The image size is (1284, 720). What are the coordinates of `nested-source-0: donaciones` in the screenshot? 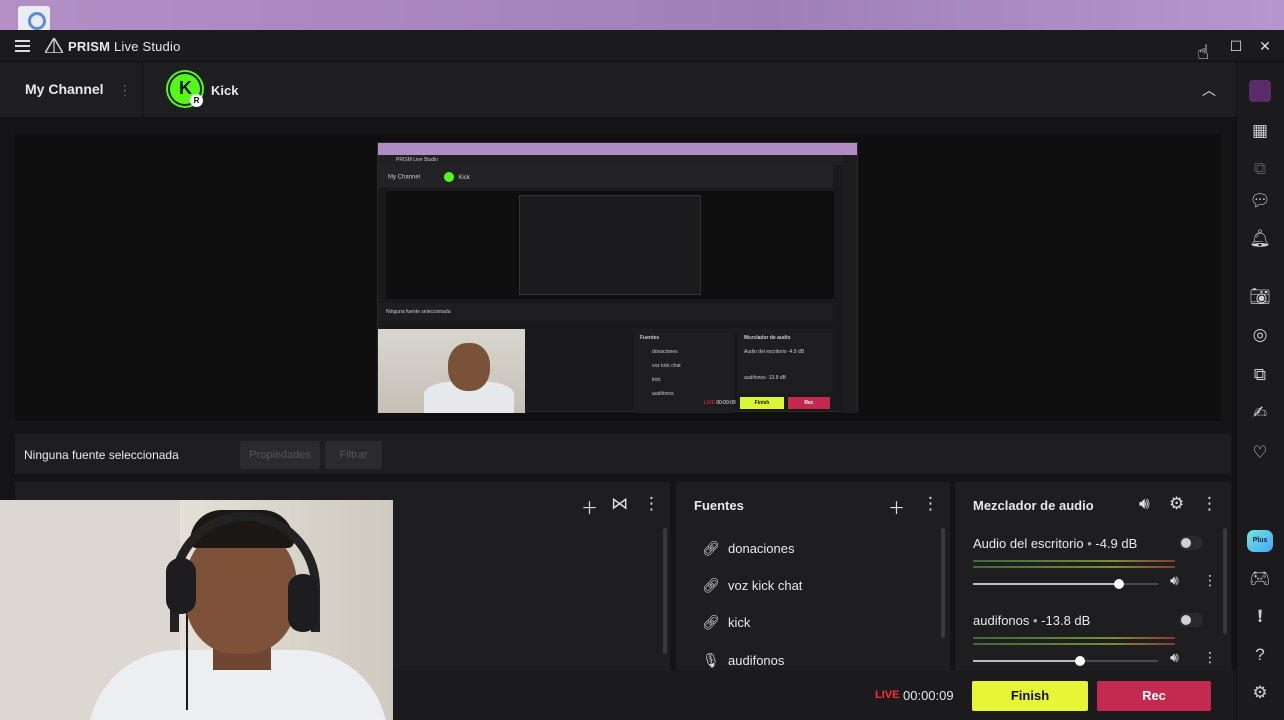 It's located at (665, 352).